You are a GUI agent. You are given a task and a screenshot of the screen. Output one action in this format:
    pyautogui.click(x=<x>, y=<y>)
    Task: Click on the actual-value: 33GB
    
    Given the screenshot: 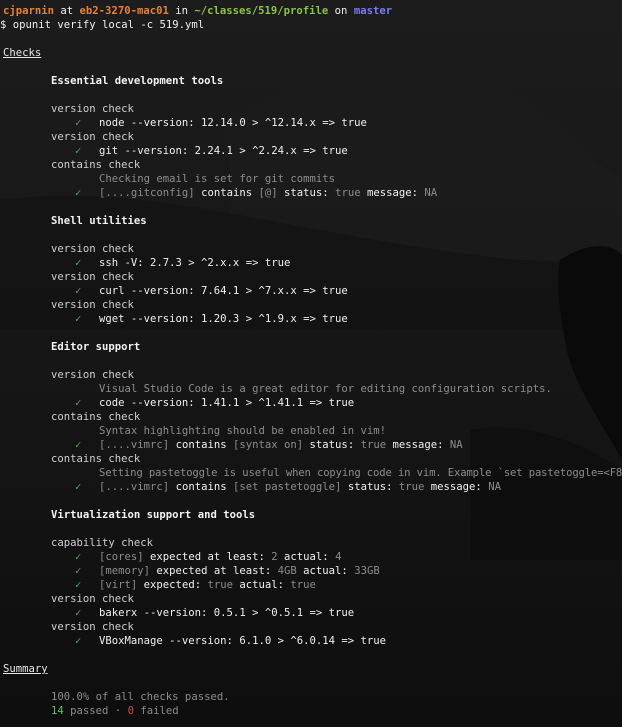 What is the action you would take?
    pyautogui.click(x=367, y=571)
    